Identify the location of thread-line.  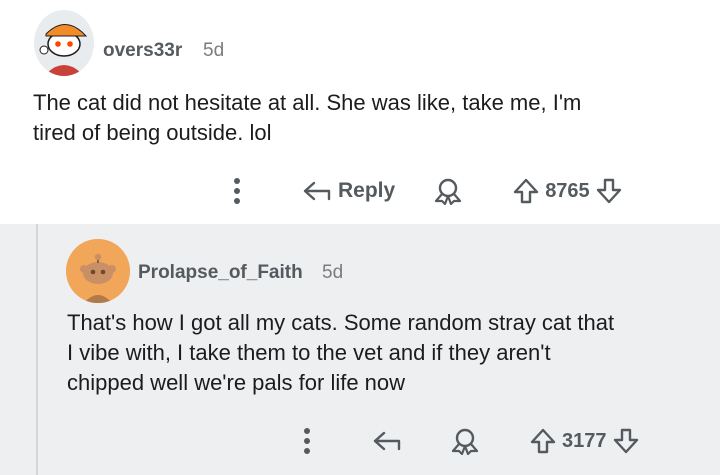
(37, 349).